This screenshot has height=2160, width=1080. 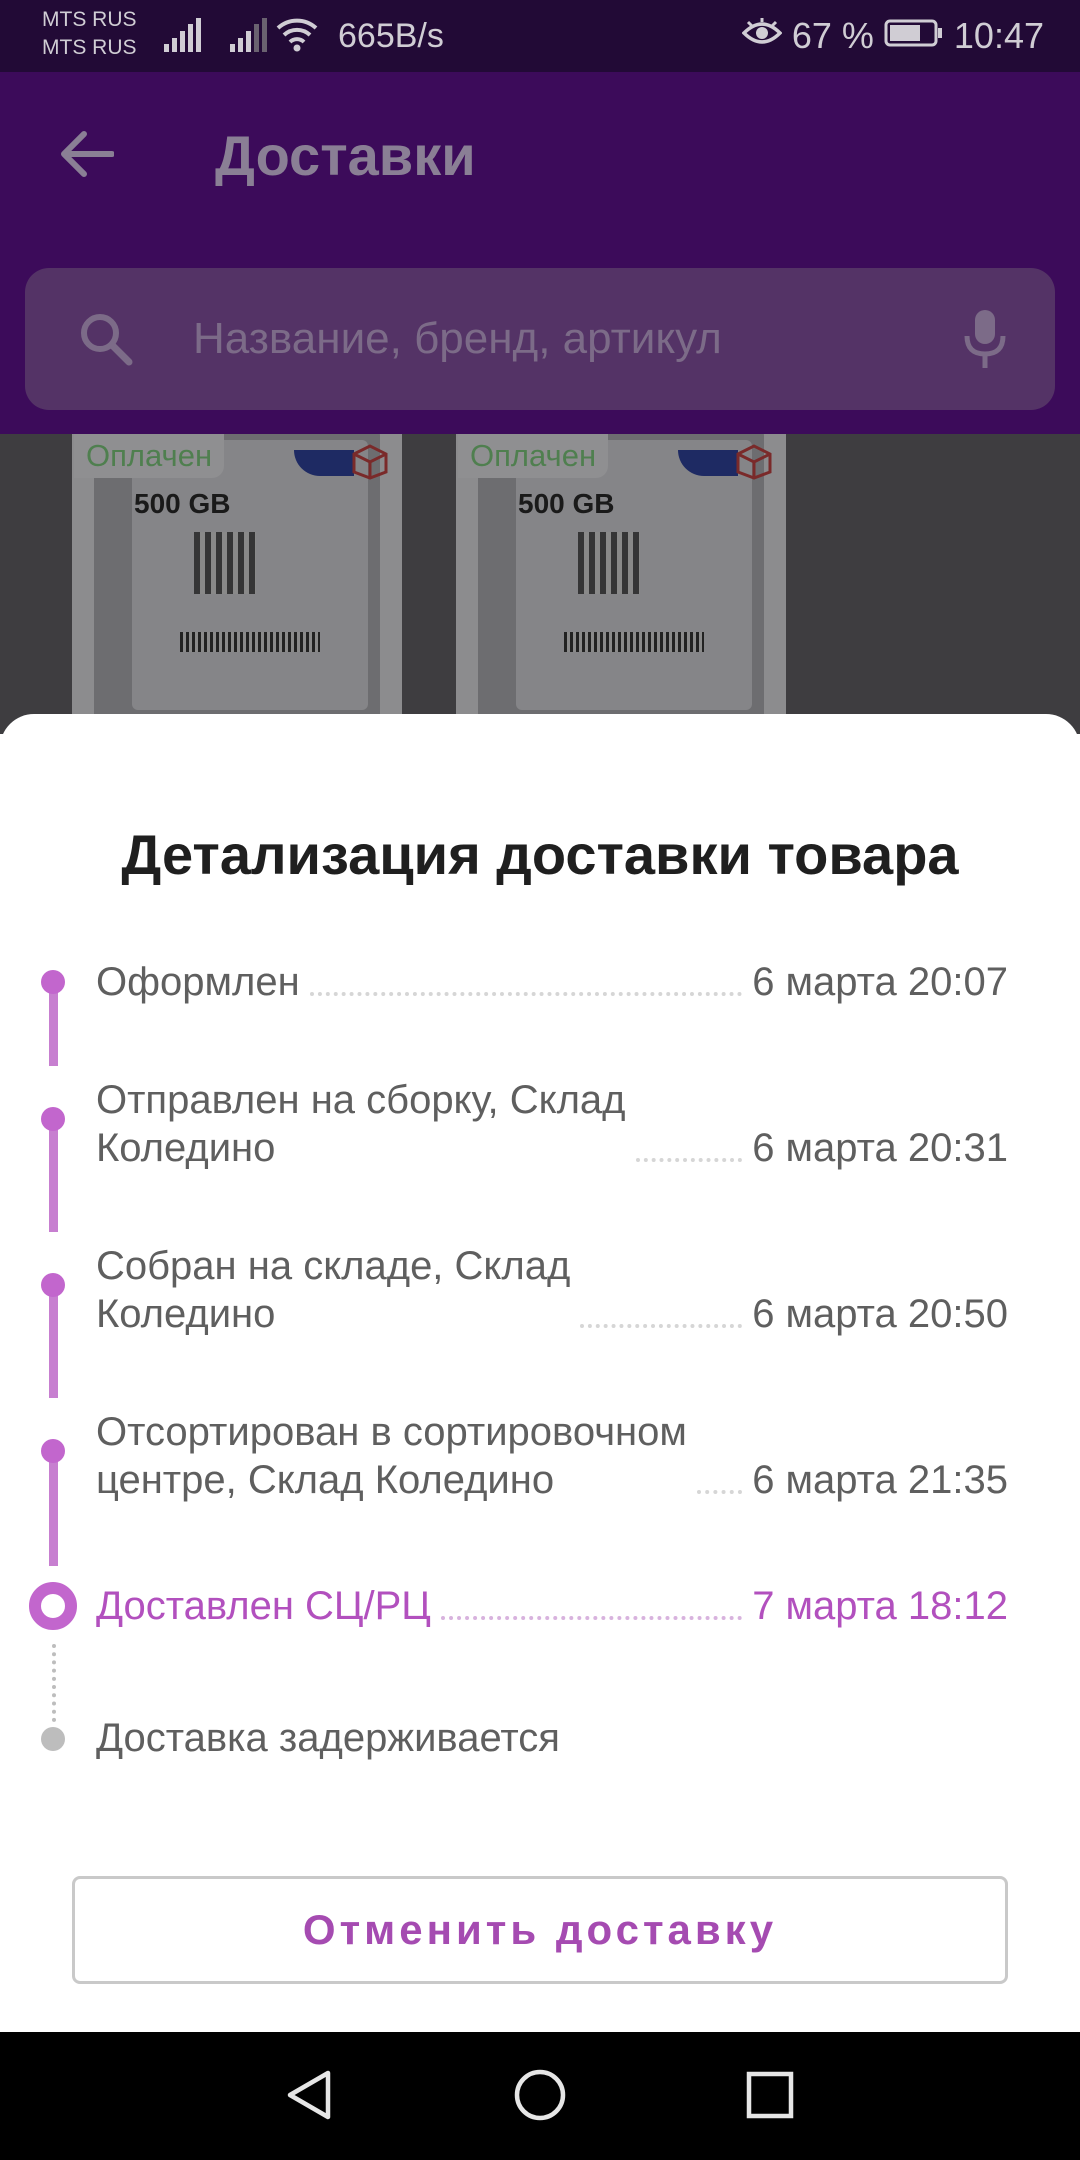 I want to click on search-icon, so click(x=106, y=341).